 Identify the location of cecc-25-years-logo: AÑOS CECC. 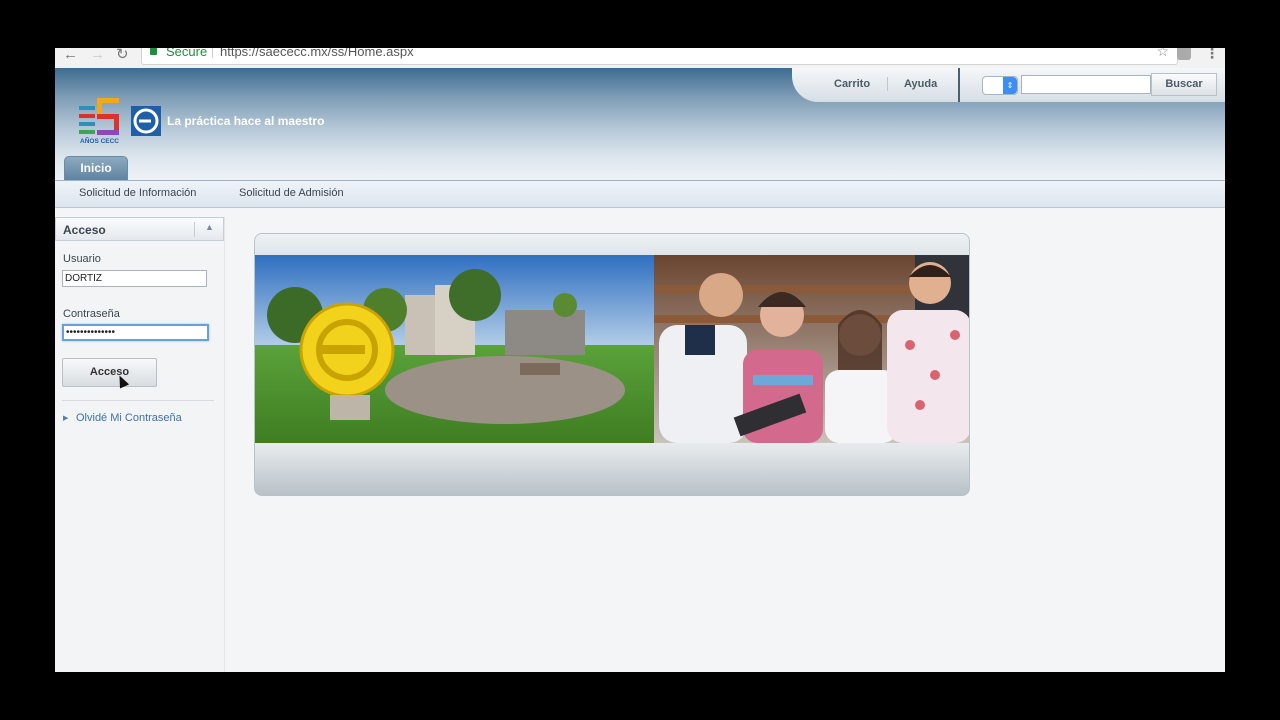
(119, 121).